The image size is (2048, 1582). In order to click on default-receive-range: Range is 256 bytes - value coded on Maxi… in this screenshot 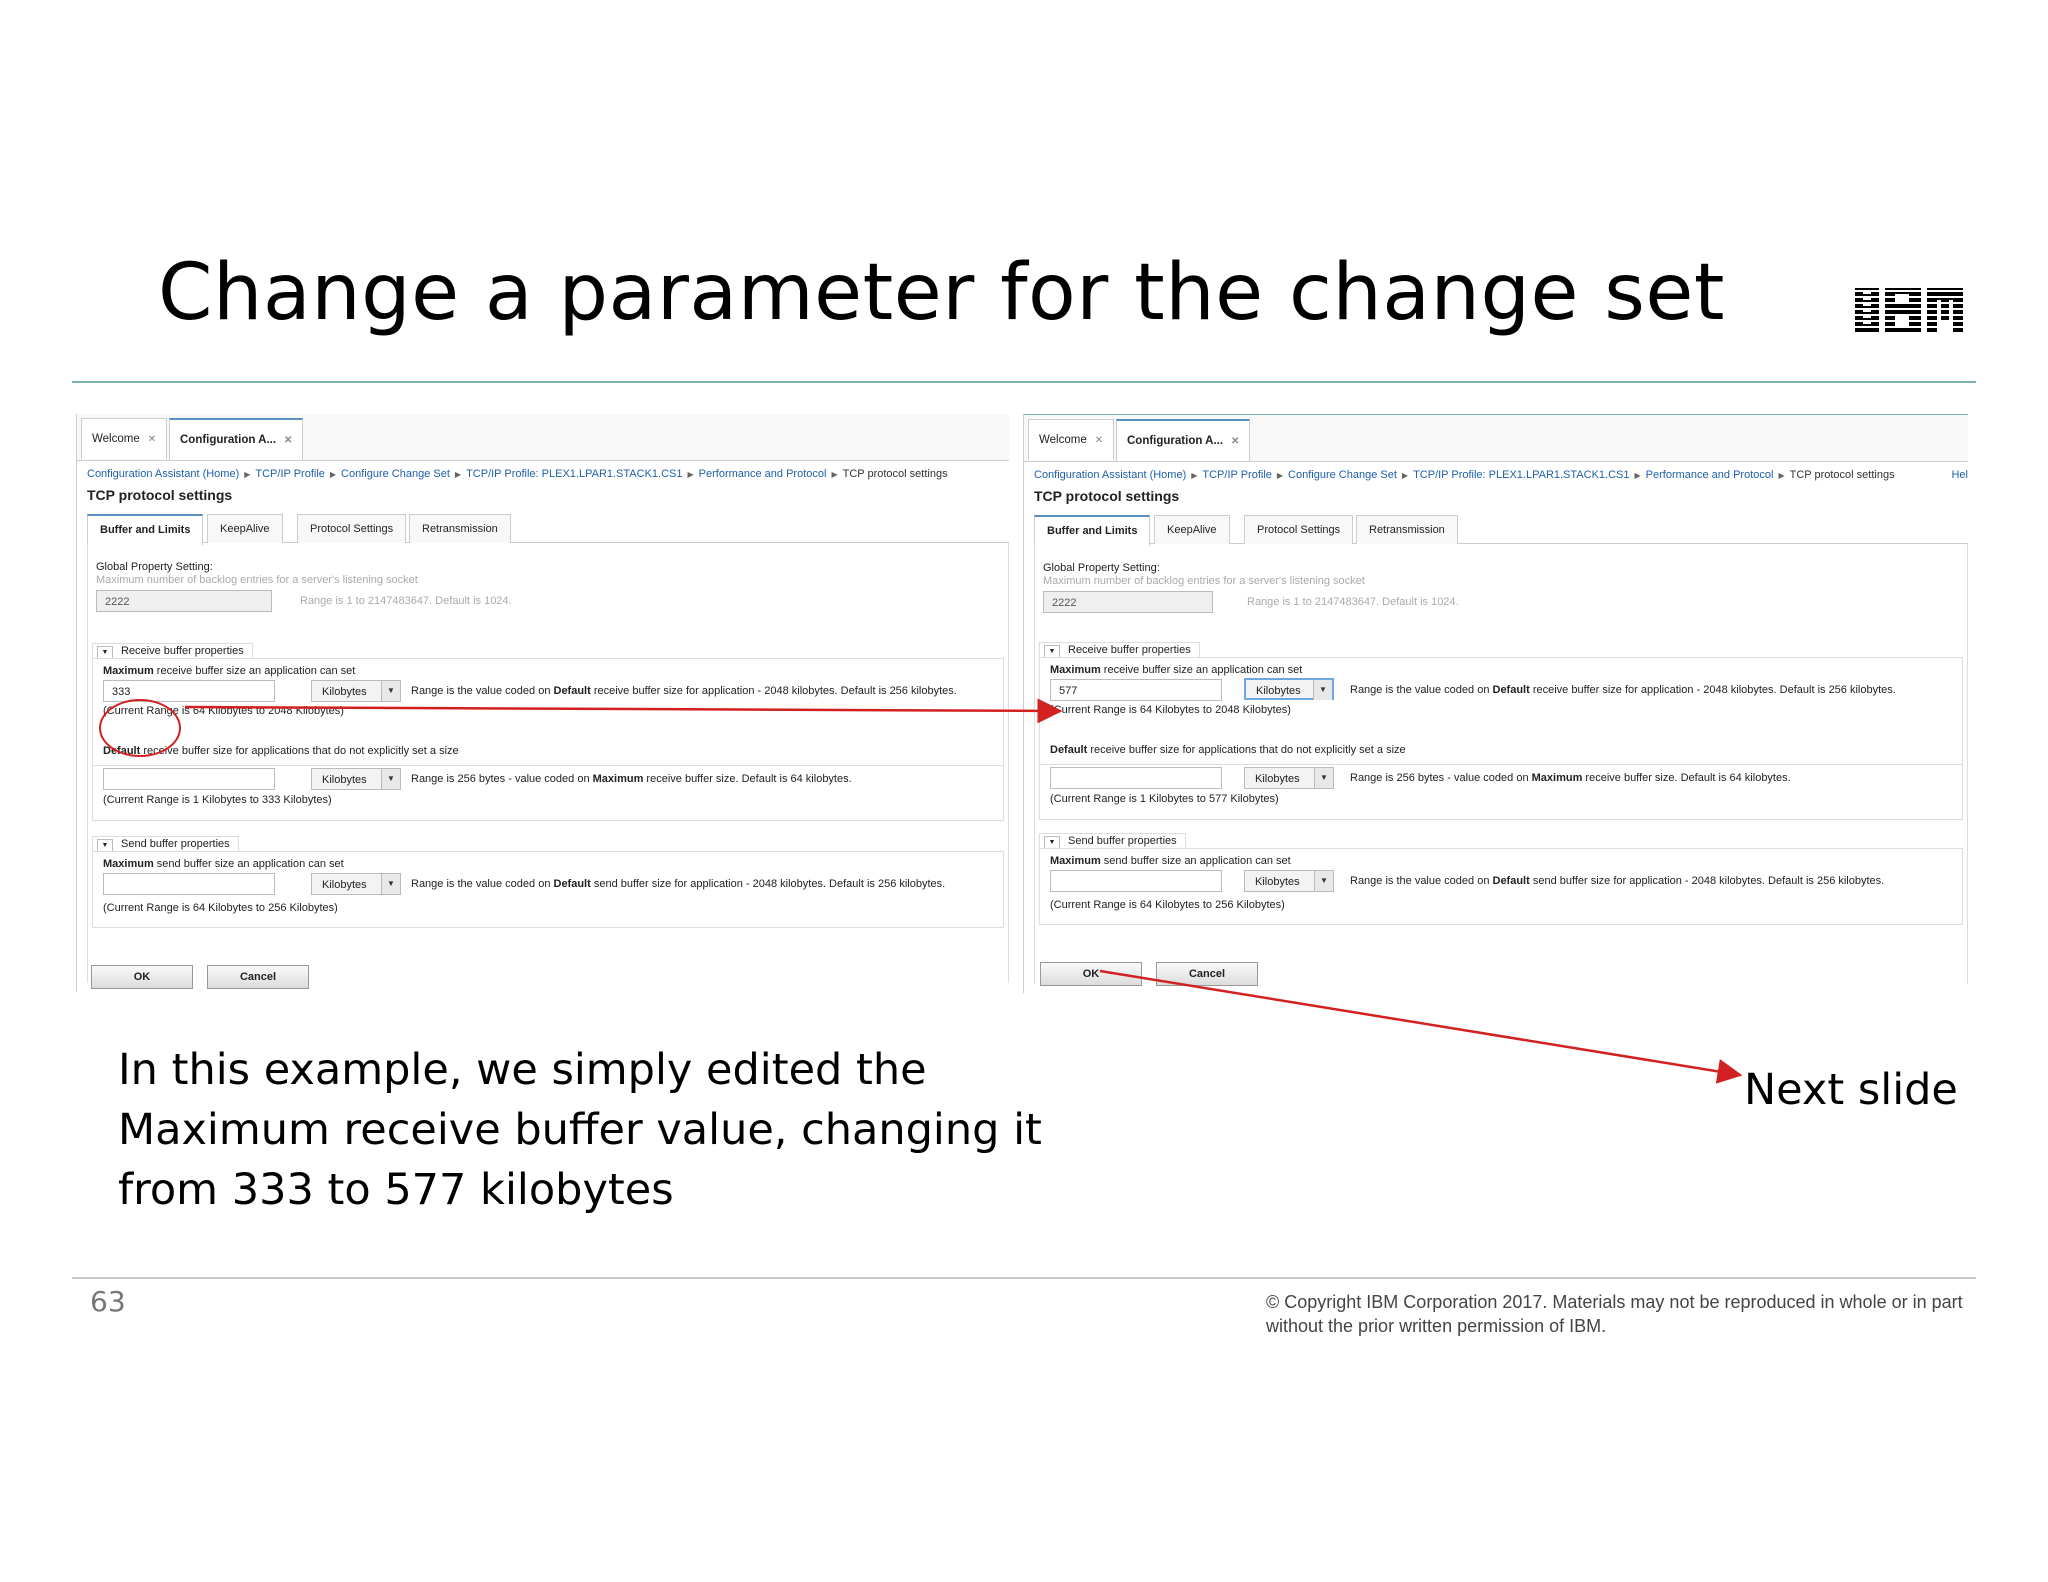, I will do `click(631, 779)`.